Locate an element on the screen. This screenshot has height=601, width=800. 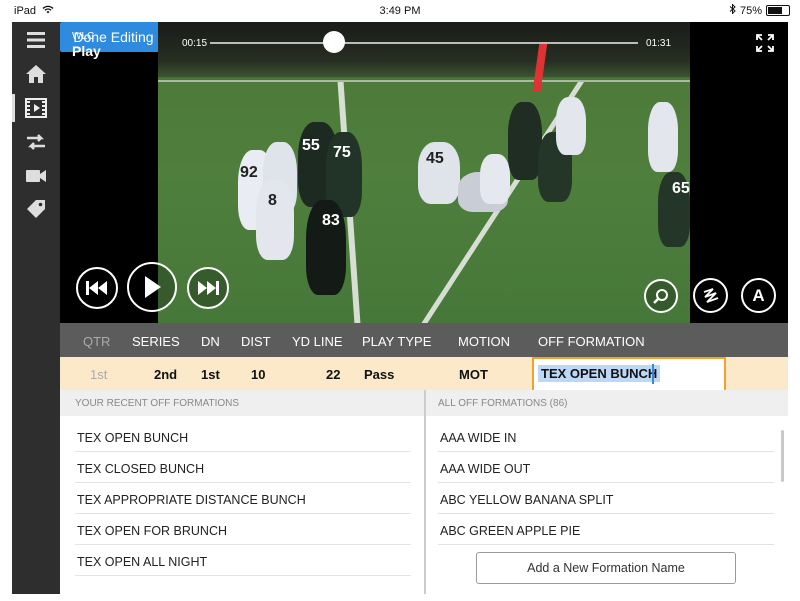
column-header-qtr: QTR is located at coordinates (96, 341).